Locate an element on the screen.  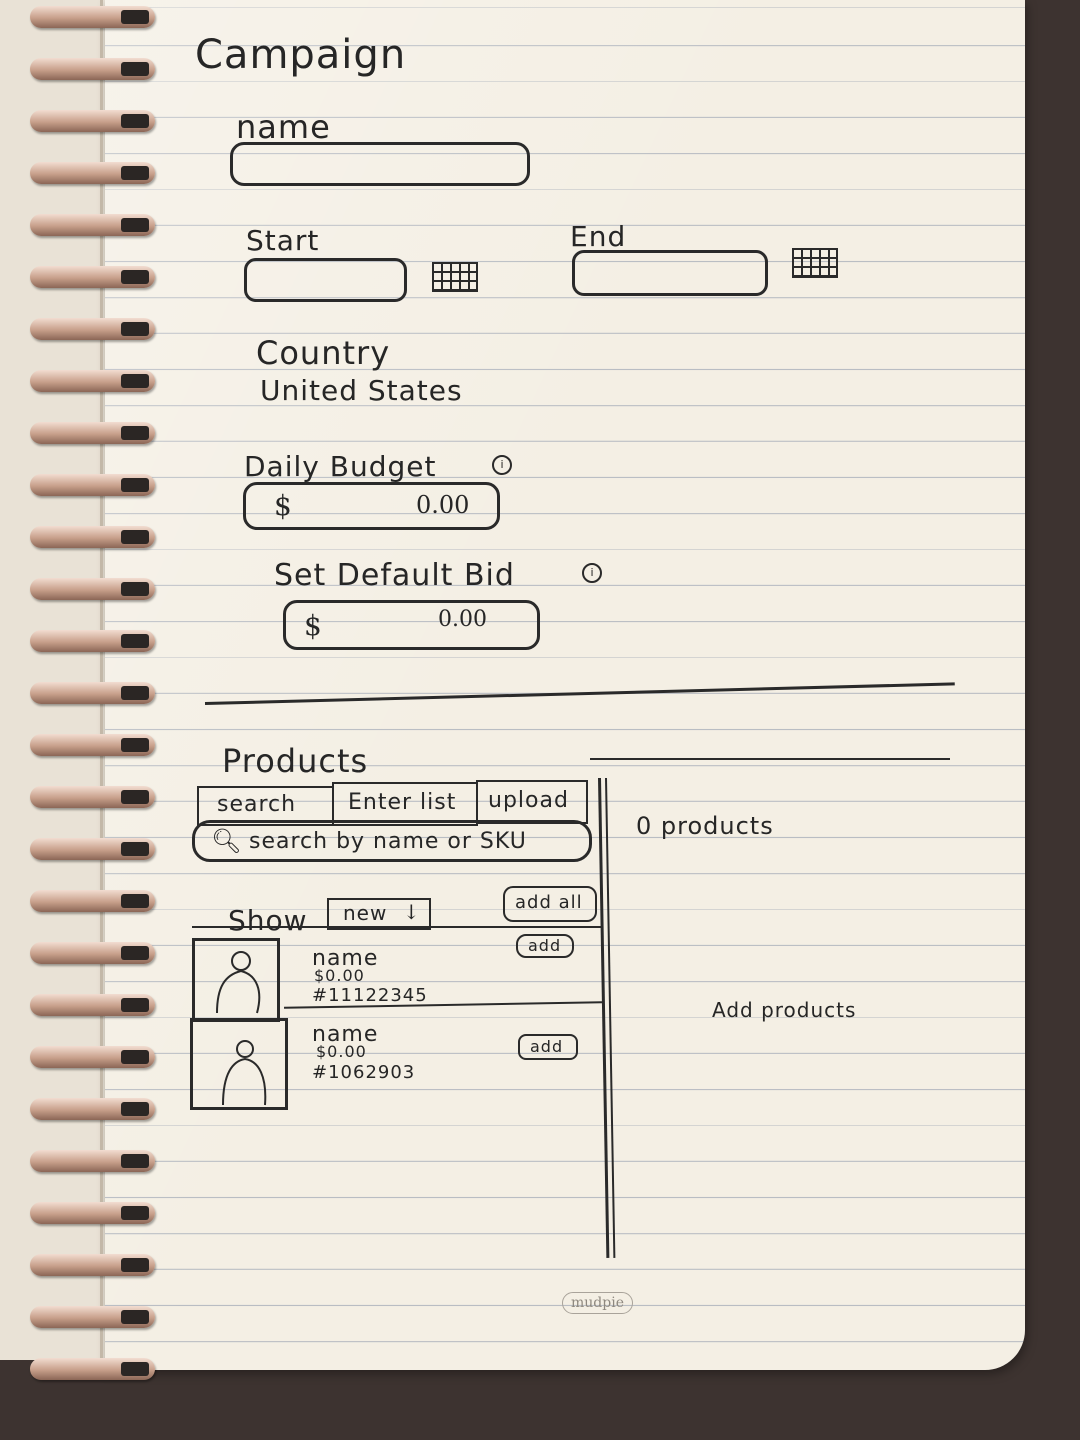
spiral-binding is located at coordinates (95, 690).